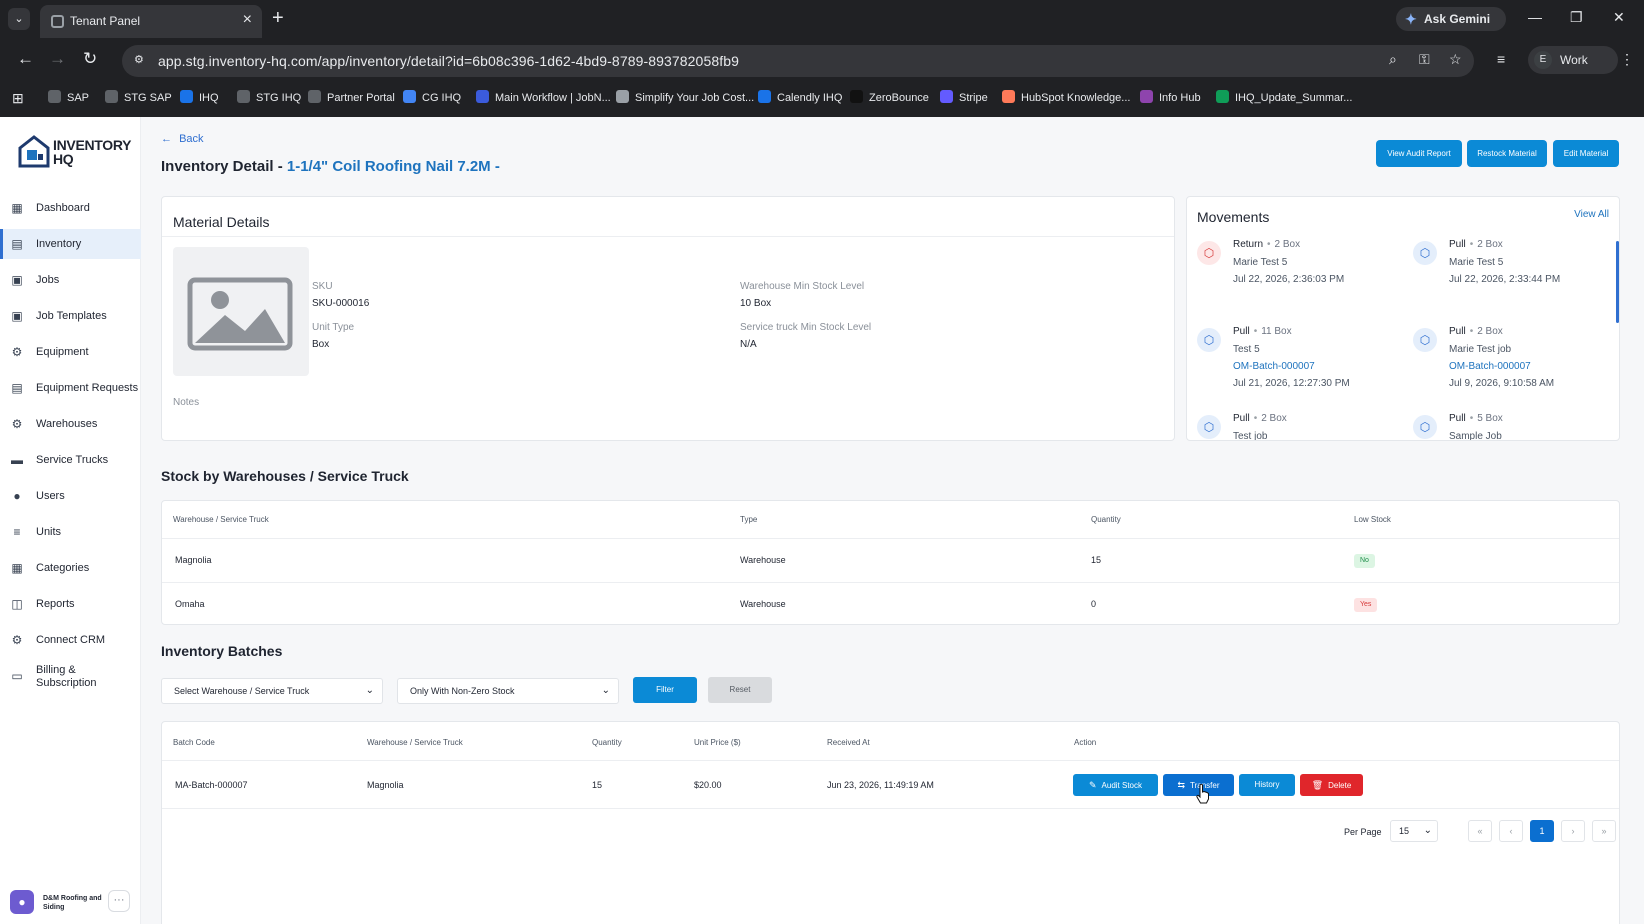 This screenshot has height=924, width=1644. I want to click on sidebar-item-users: ● Users, so click(70, 496).